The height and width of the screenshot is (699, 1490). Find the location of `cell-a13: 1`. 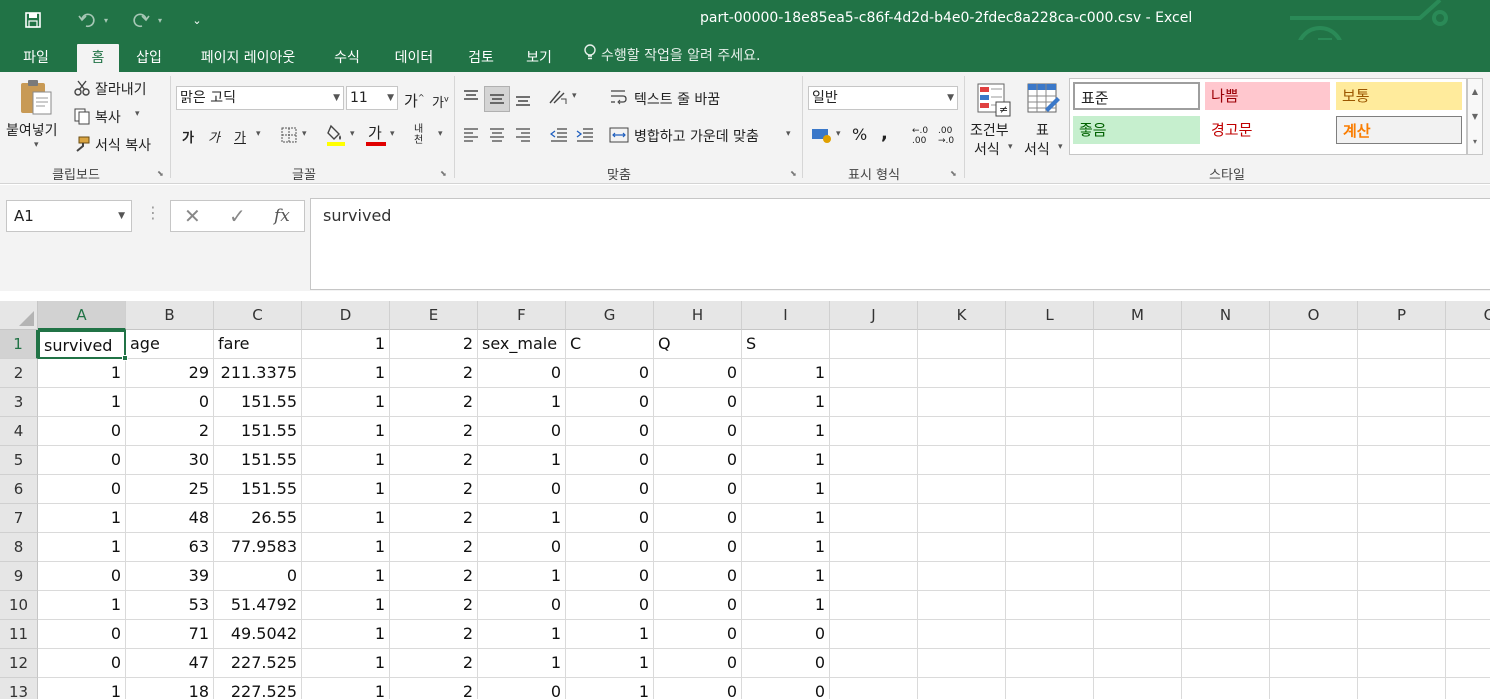

cell-a13: 1 is located at coordinates (82, 688).